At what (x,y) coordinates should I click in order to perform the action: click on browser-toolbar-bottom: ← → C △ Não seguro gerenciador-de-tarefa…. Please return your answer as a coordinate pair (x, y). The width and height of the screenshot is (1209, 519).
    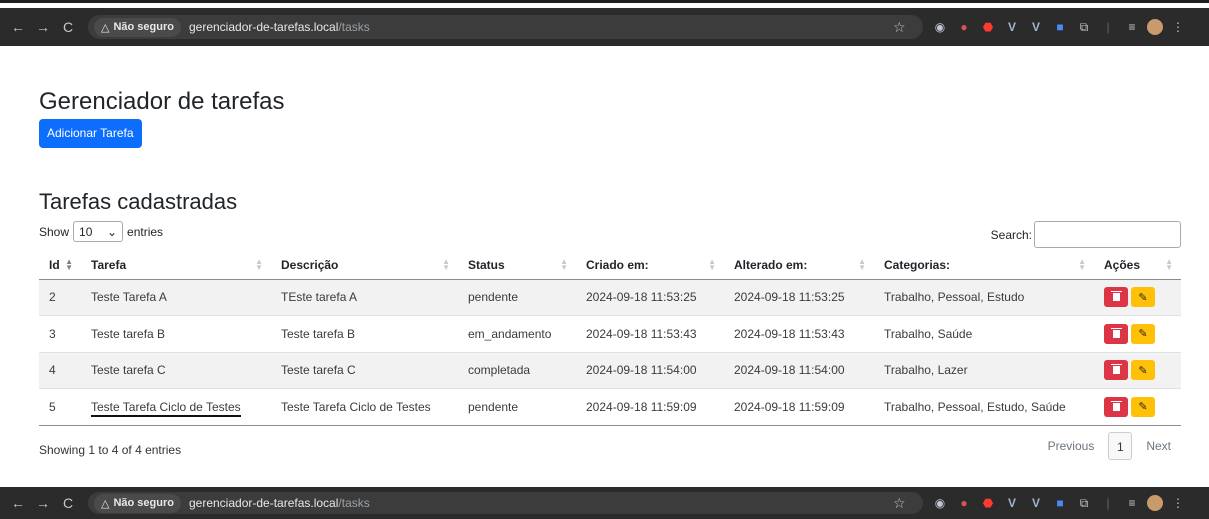
    Looking at the image, I should click on (604, 503).